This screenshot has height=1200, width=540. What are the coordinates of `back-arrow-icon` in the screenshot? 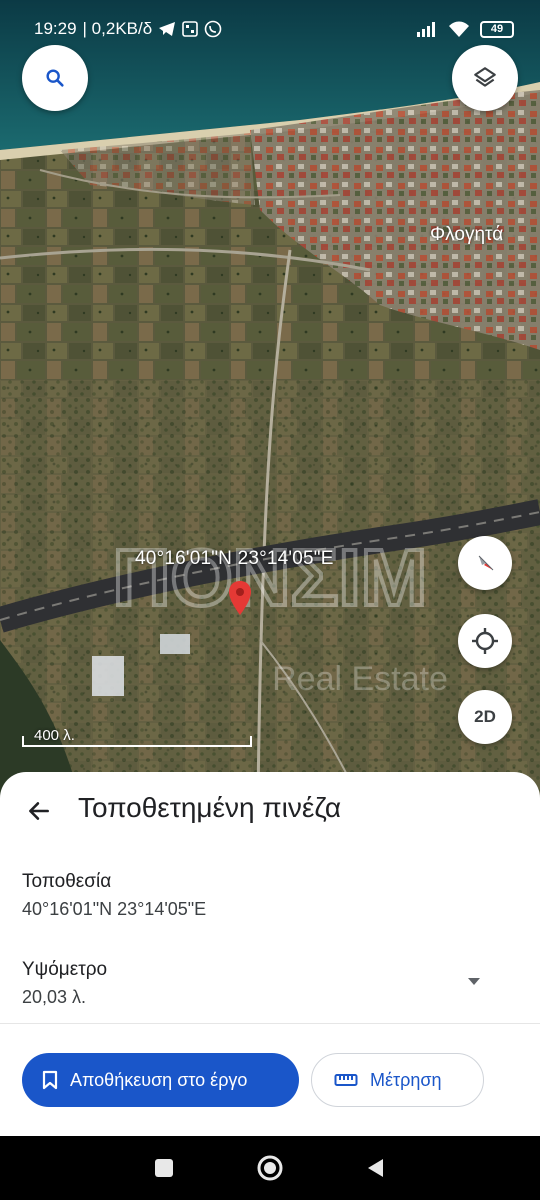 It's located at (39, 811).